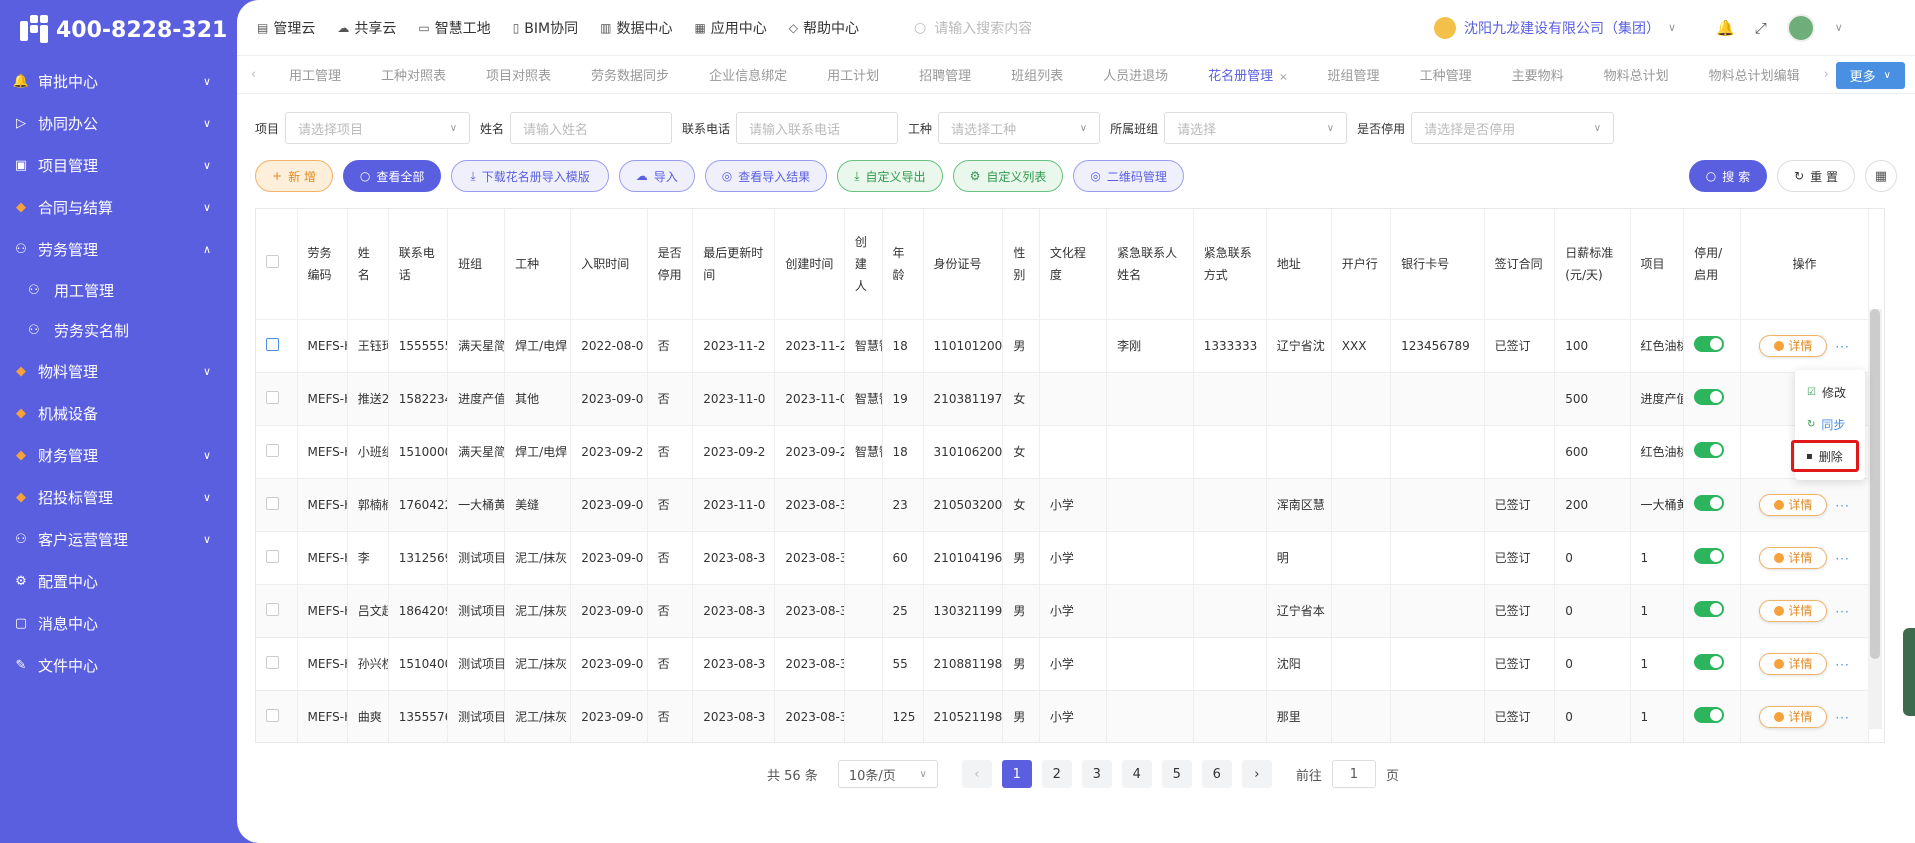  What do you see at coordinates (748, 74) in the screenshot?
I see `tab-4: 企业信息绑定` at bounding box center [748, 74].